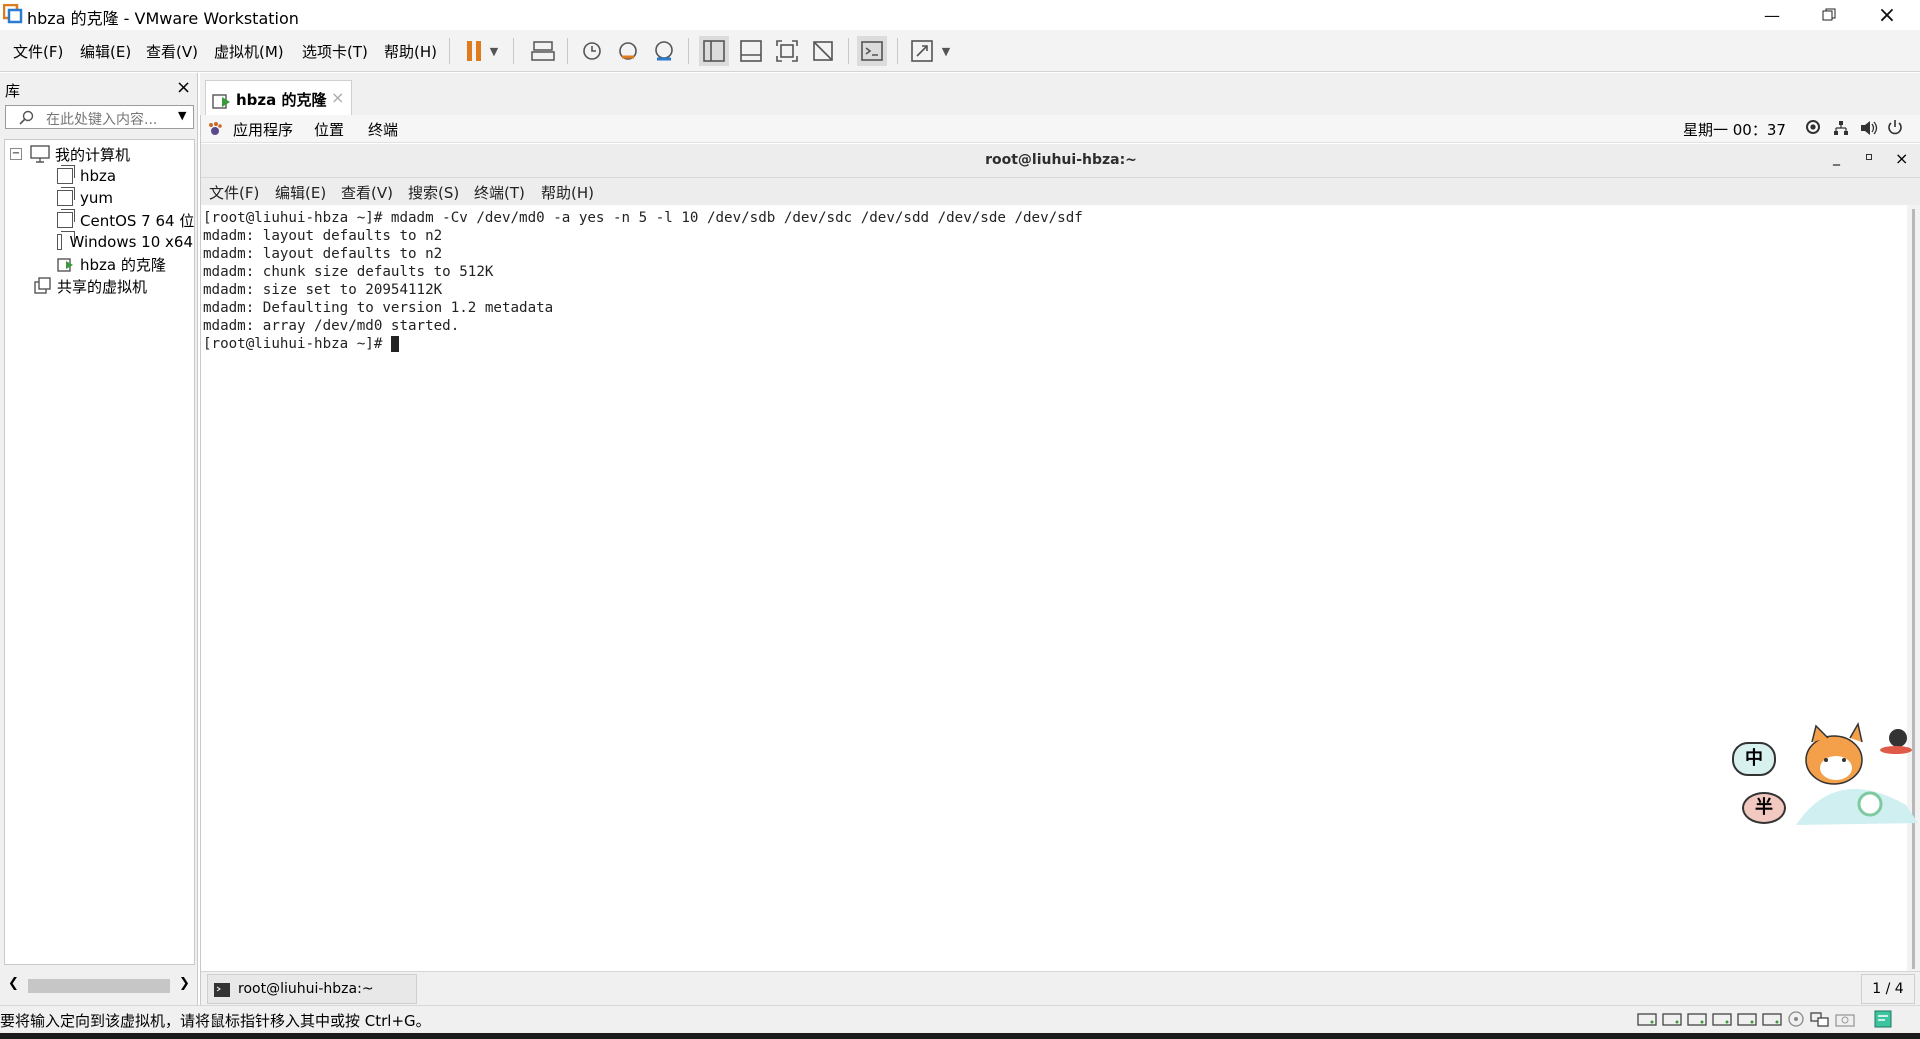 This screenshot has height=1039, width=1920. Describe the element at coordinates (714, 51) in the screenshot. I see `show-library-button` at that location.